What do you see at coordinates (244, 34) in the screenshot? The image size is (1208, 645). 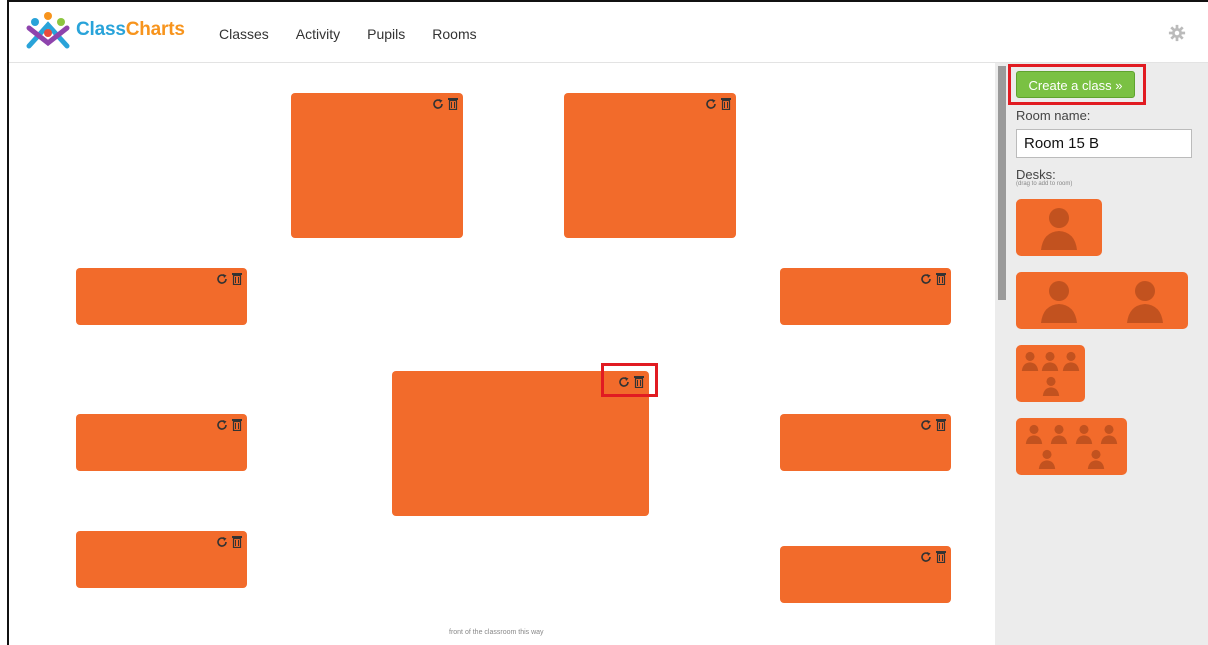 I see `nav-classes: Classes` at bounding box center [244, 34].